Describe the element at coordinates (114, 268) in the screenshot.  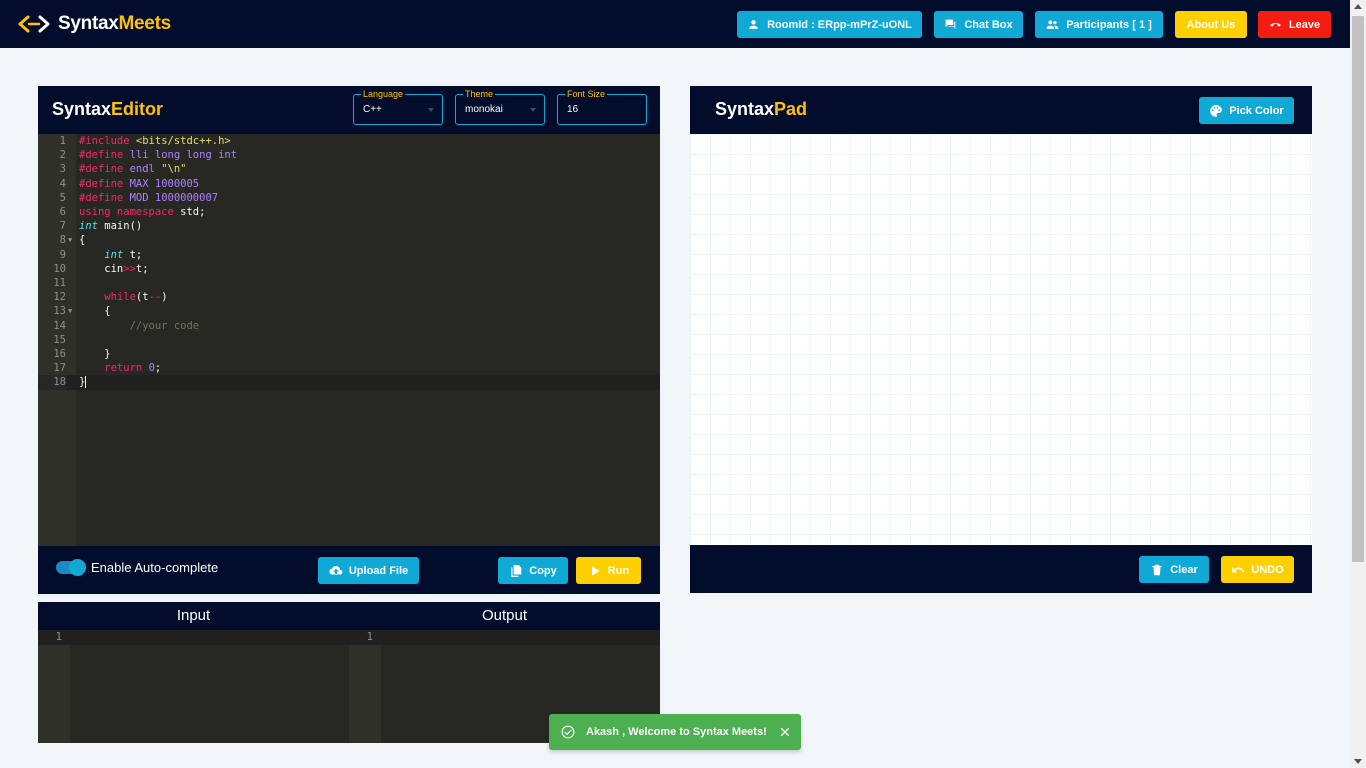
I see `code-text: cin>>t;` at that location.